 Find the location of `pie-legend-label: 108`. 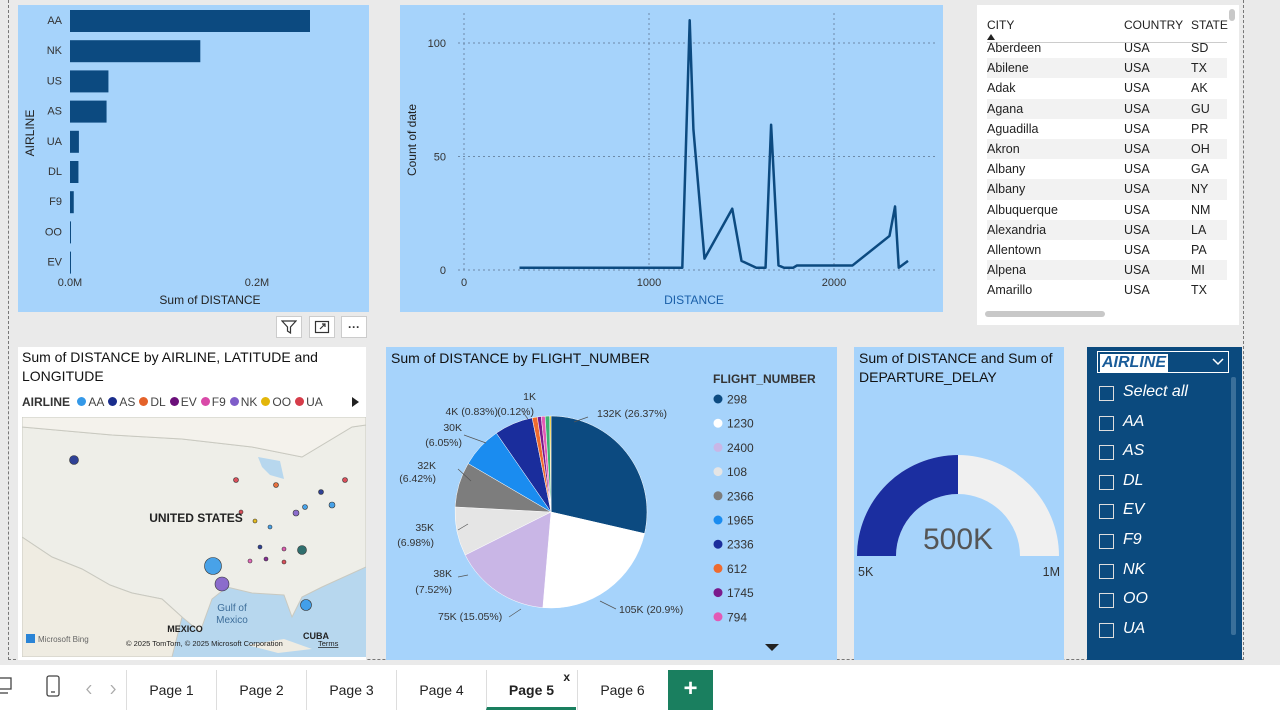

pie-legend-label: 108 is located at coordinates (737, 472).